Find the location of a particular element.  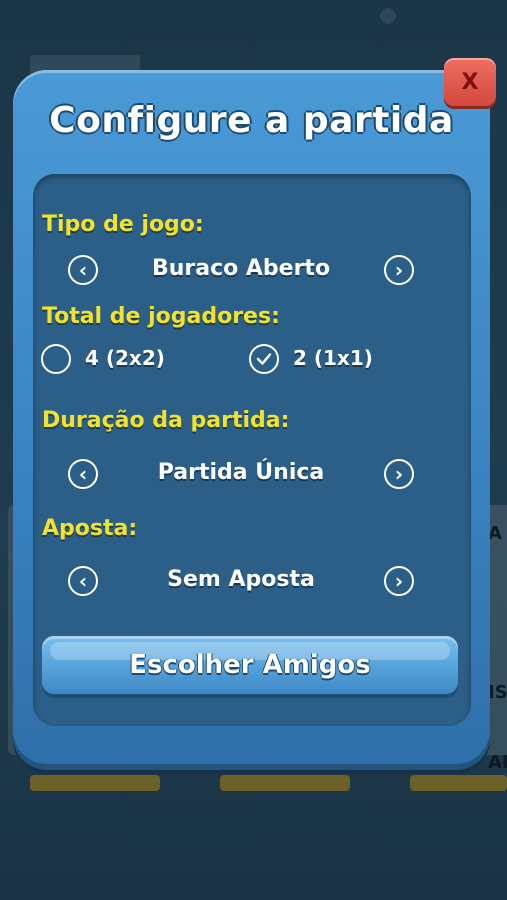

players-4-radio is located at coordinates (56, 359).